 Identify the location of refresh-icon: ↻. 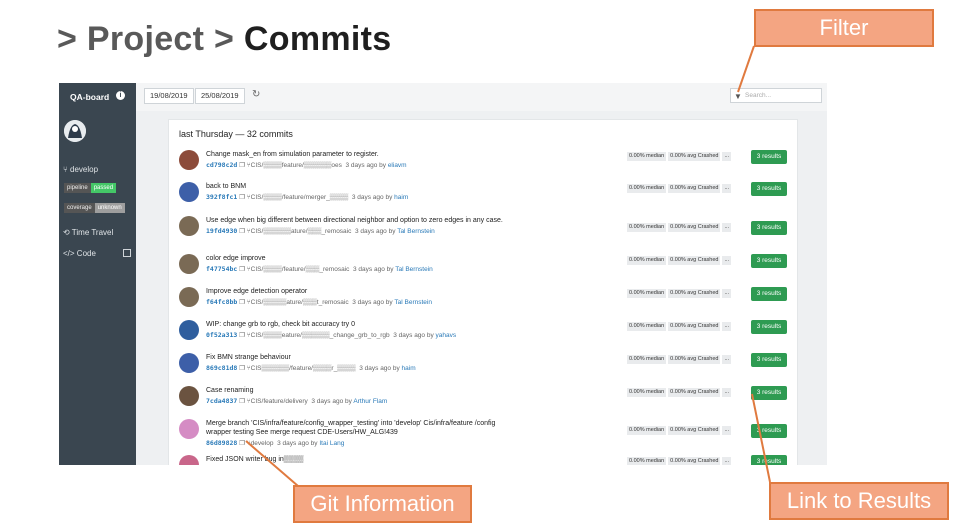
(257, 94).